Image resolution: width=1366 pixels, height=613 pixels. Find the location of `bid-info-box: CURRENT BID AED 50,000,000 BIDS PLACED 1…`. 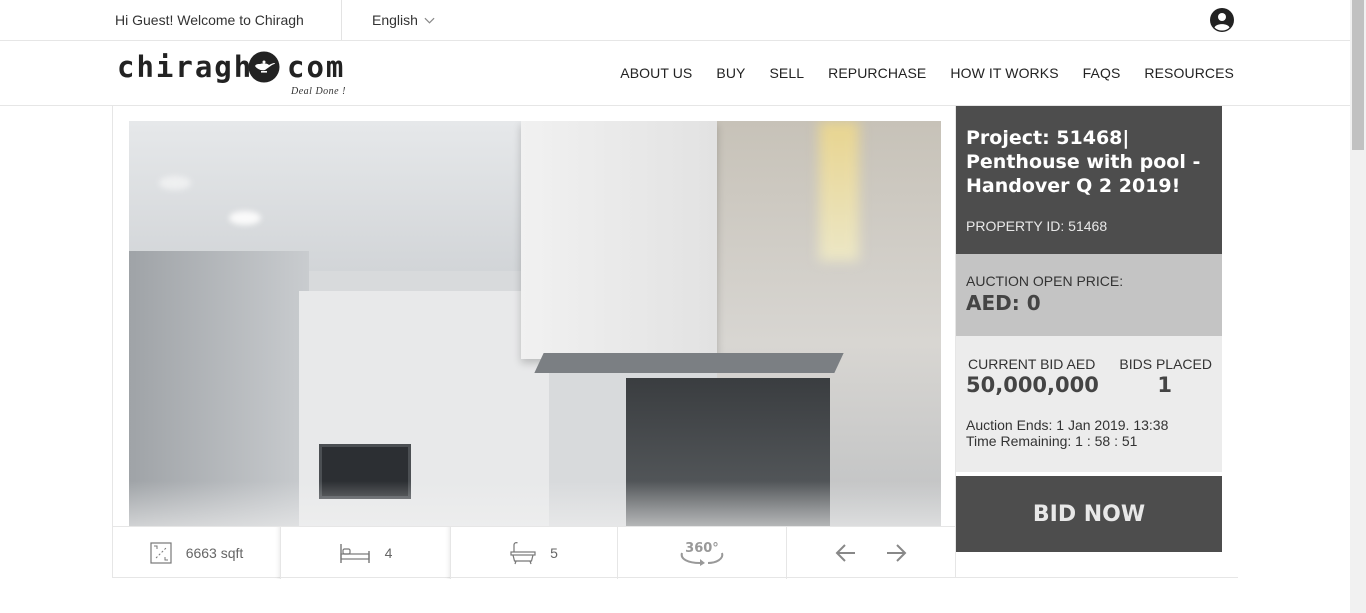

bid-info-box: CURRENT BID AED 50,000,000 BIDS PLACED 1… is located at coordinates (1089, 404).